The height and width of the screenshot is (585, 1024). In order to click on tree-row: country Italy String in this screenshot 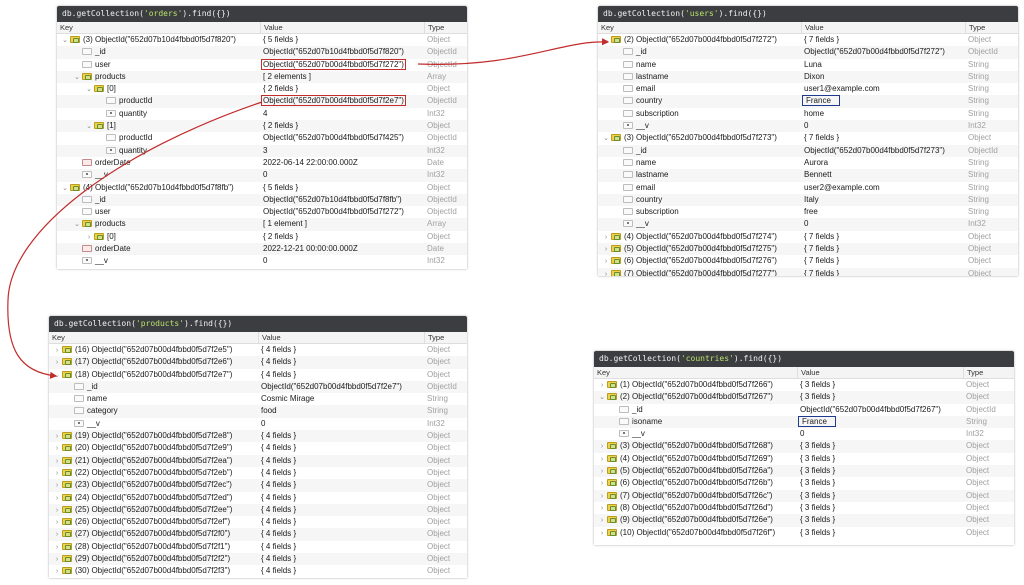, I will do `click(808, 200)`.